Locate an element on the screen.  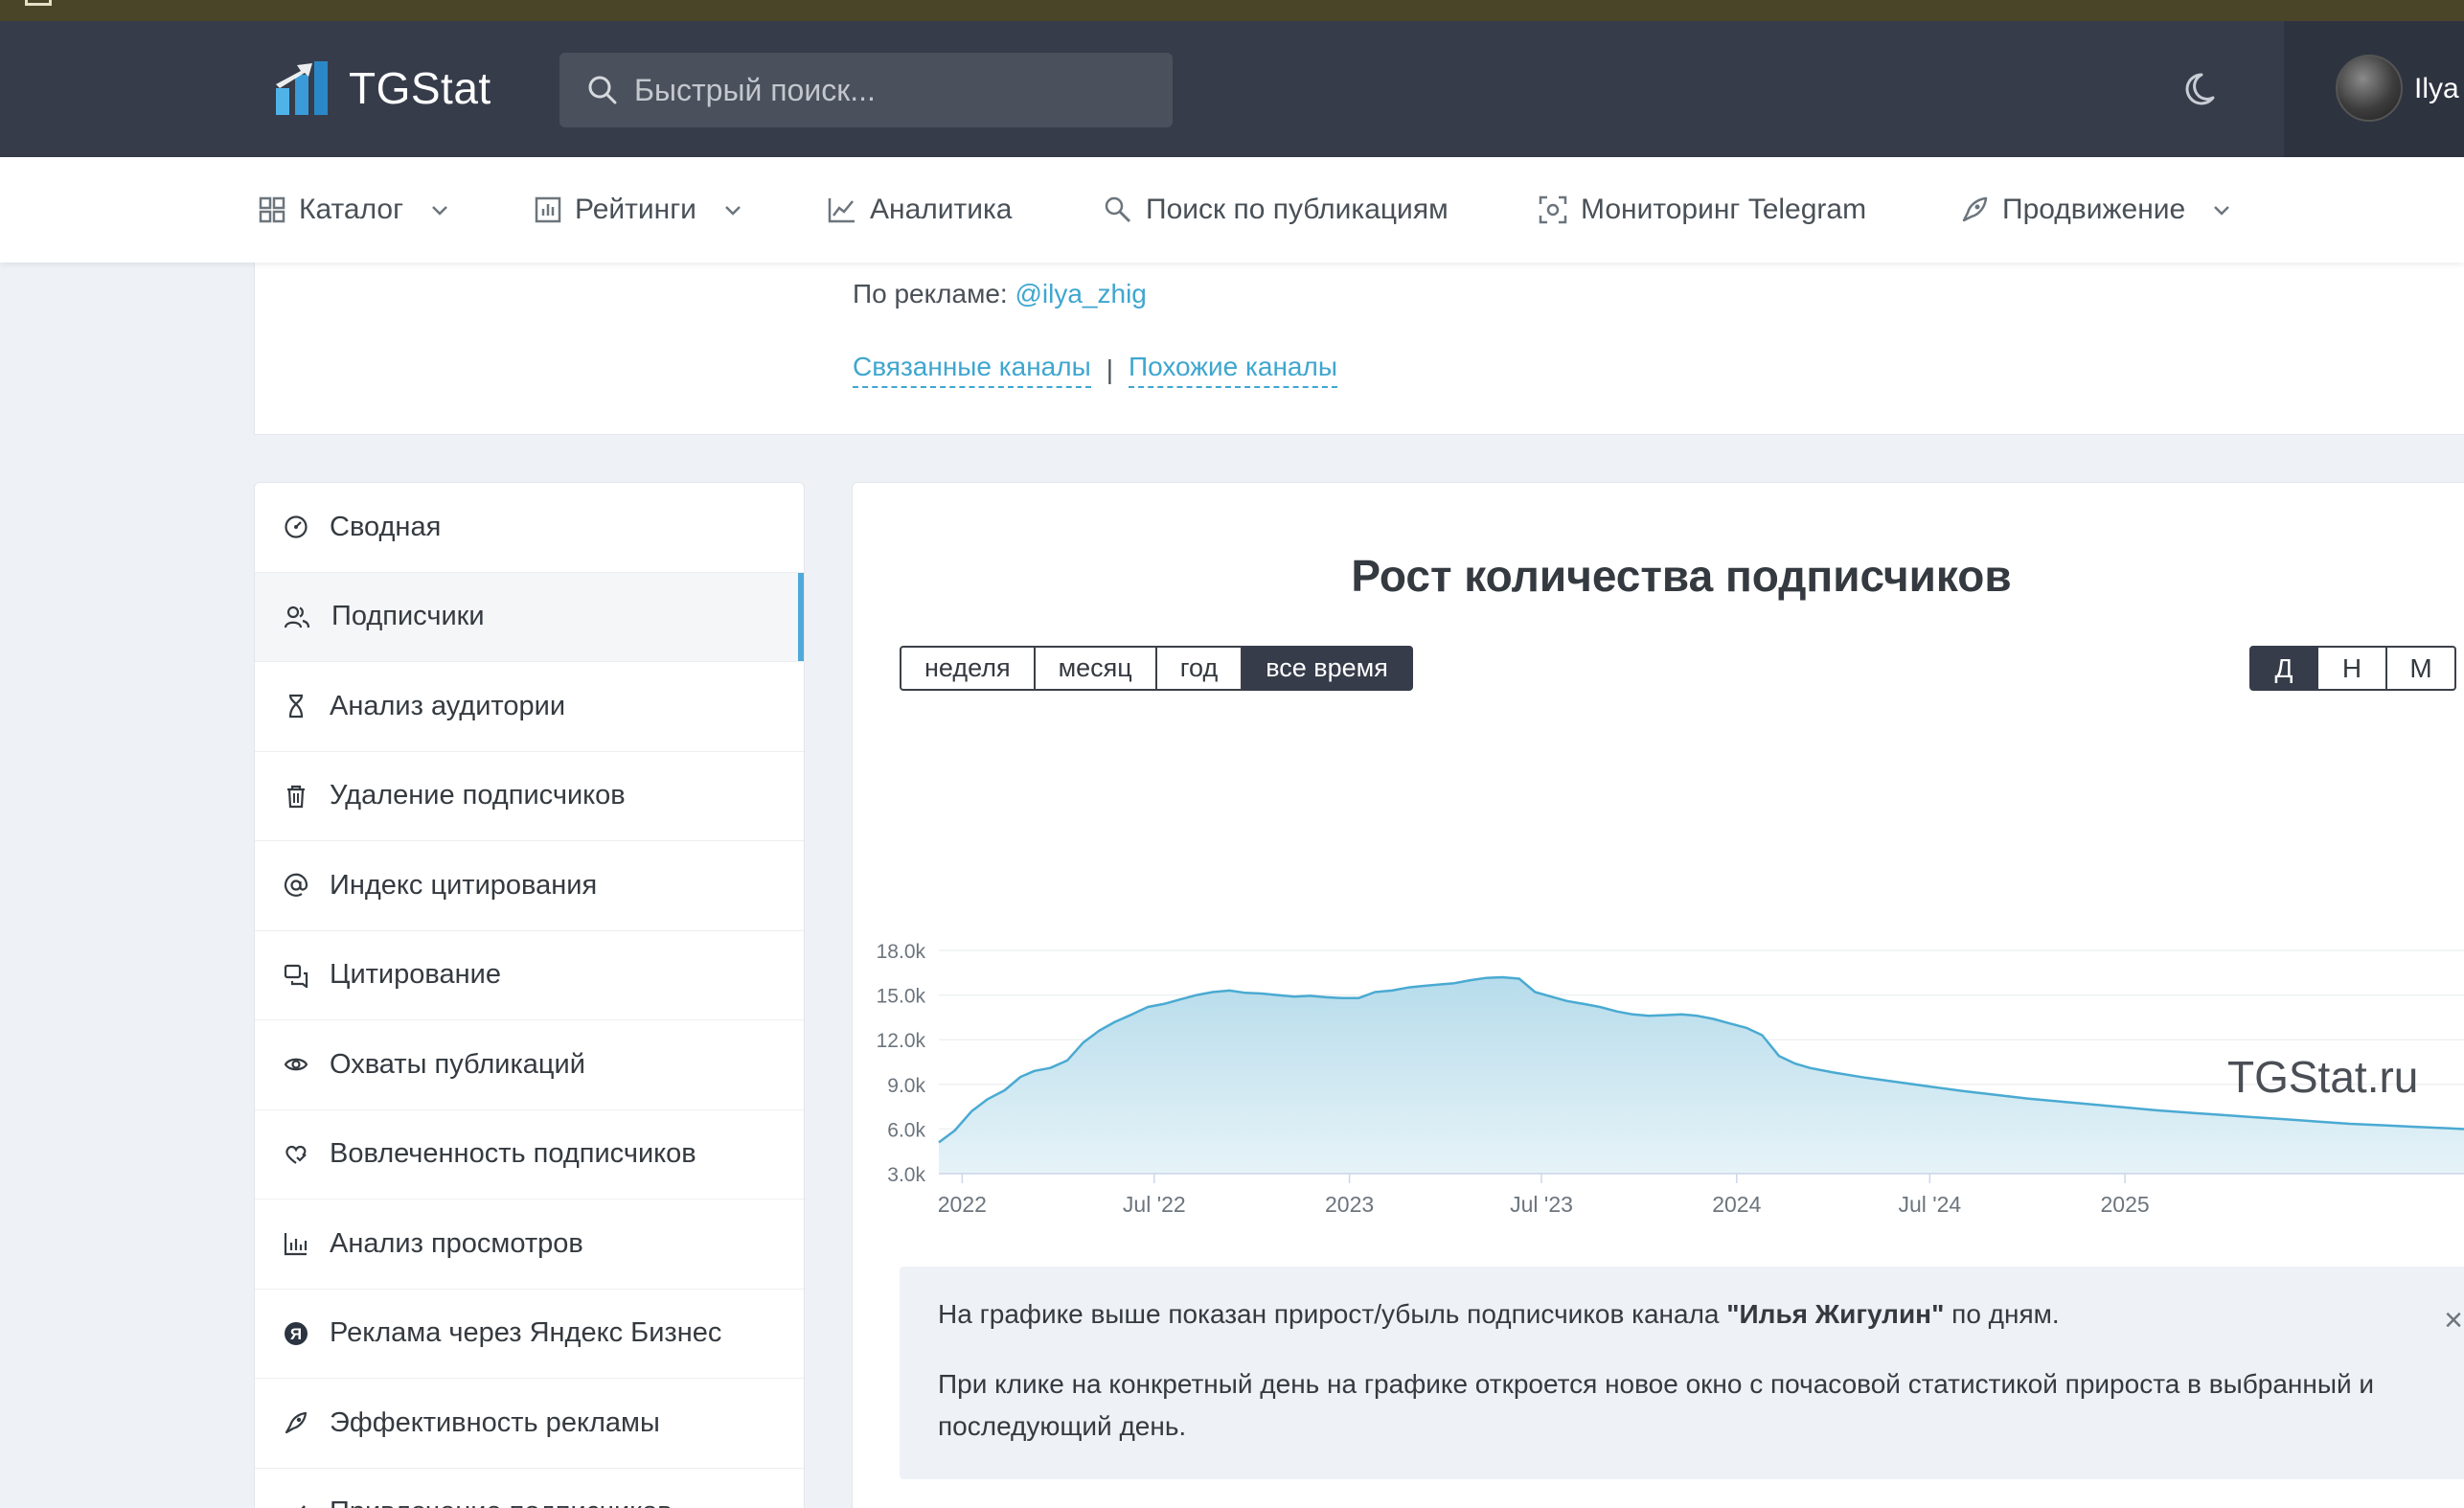
ad-contact-line: По рекламе: @ilya_zhig is located at coordinates (1000, 294).